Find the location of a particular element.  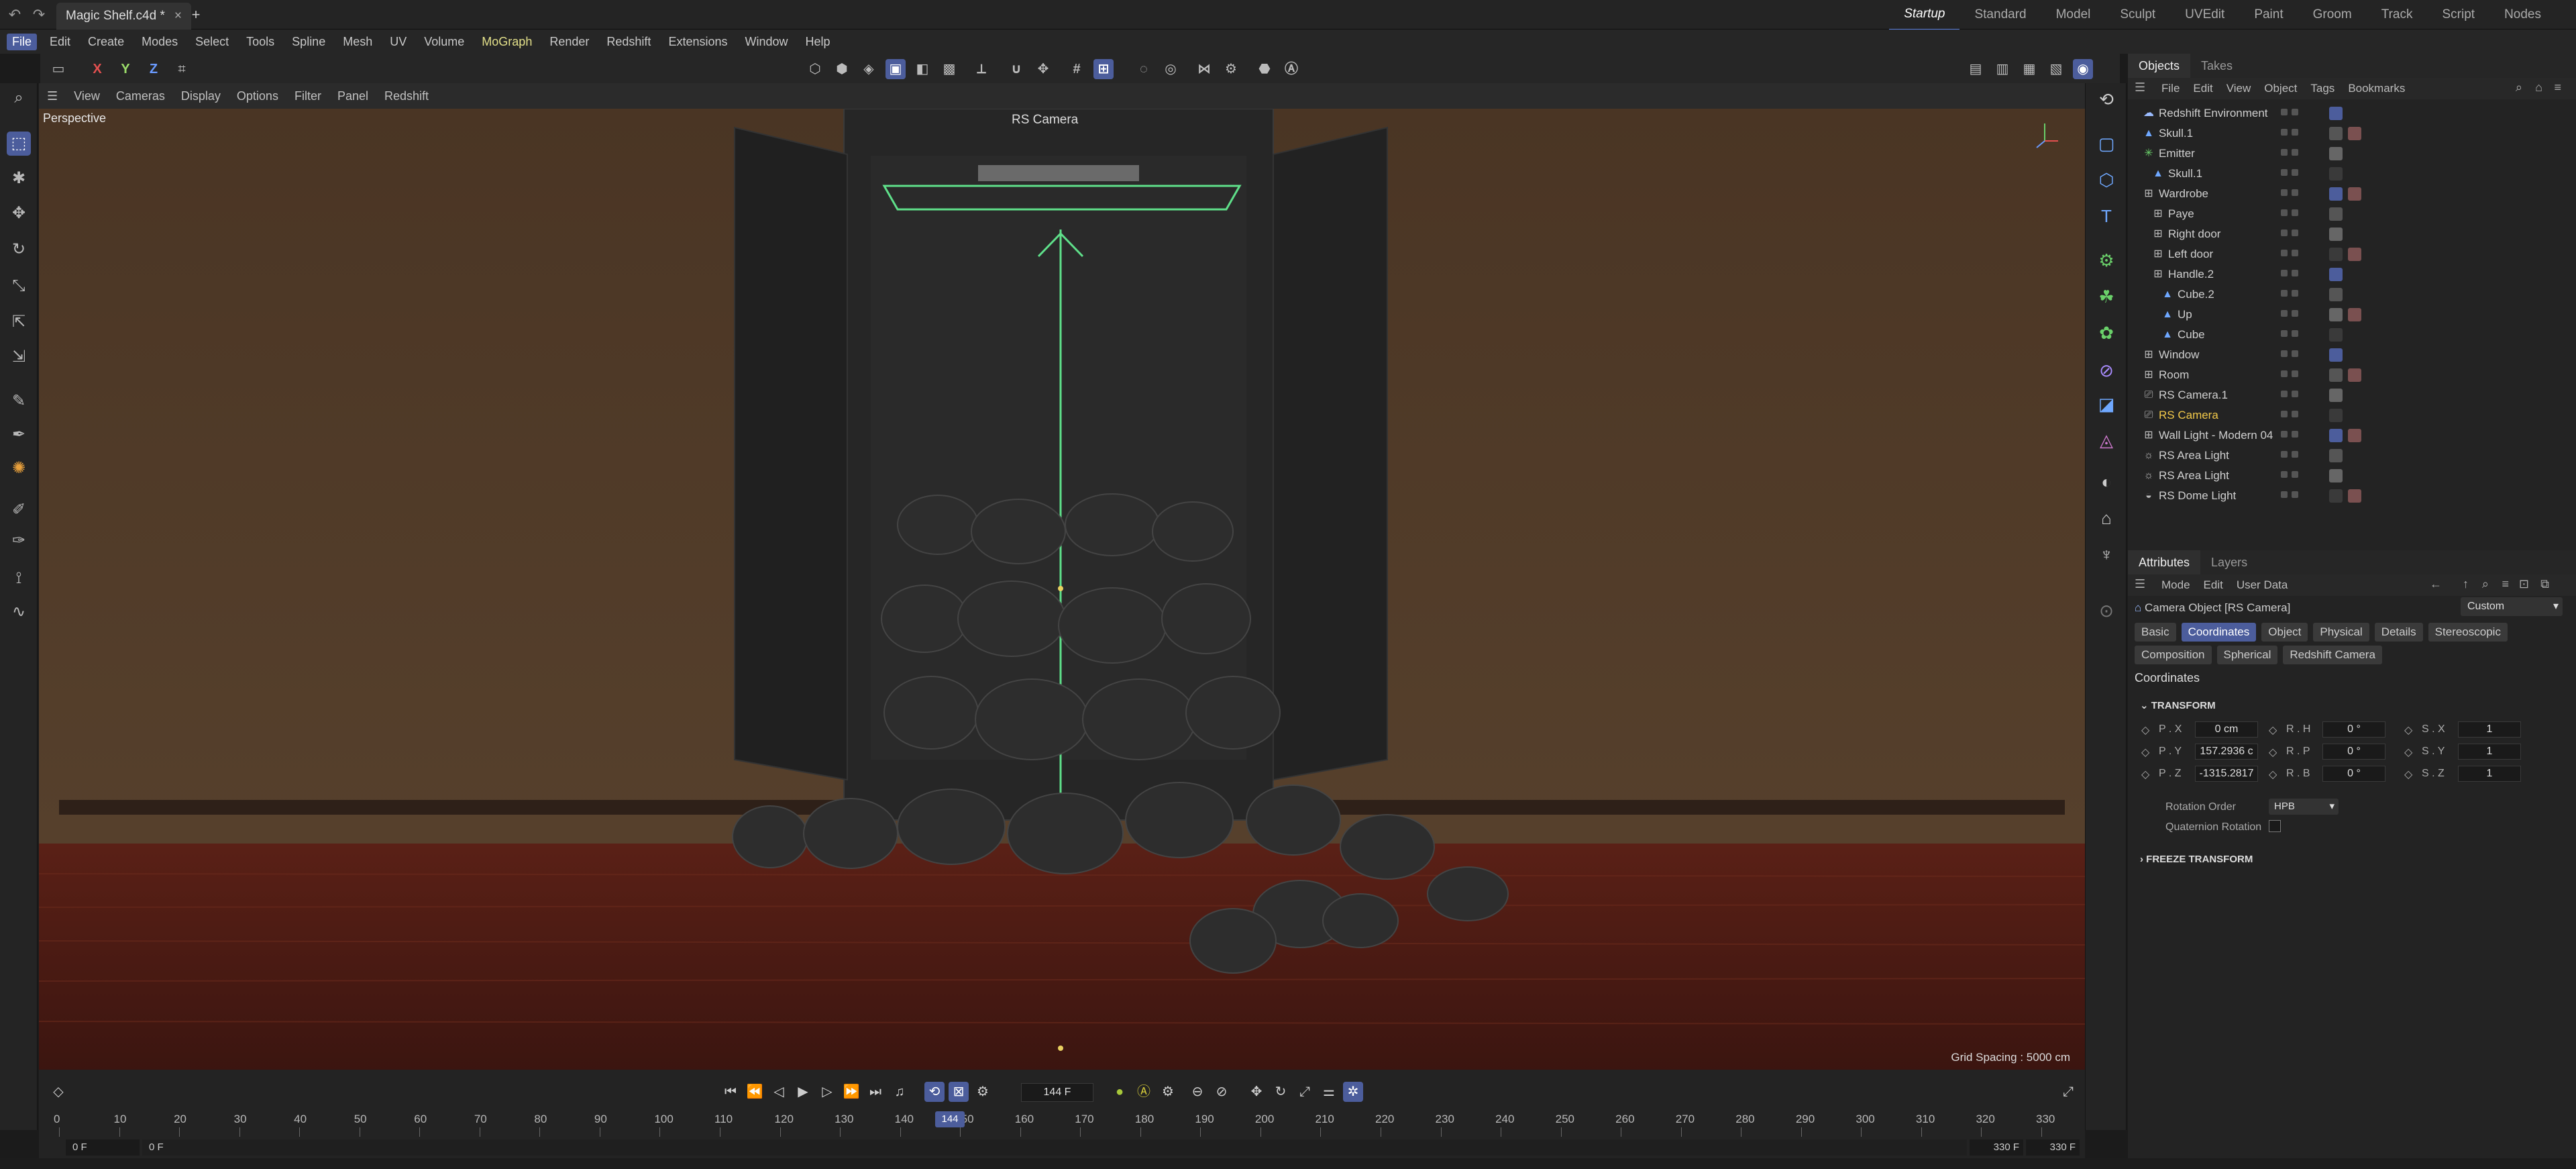

object-row: ☁ Redshift Environment is located at coordinates (2352, 113).